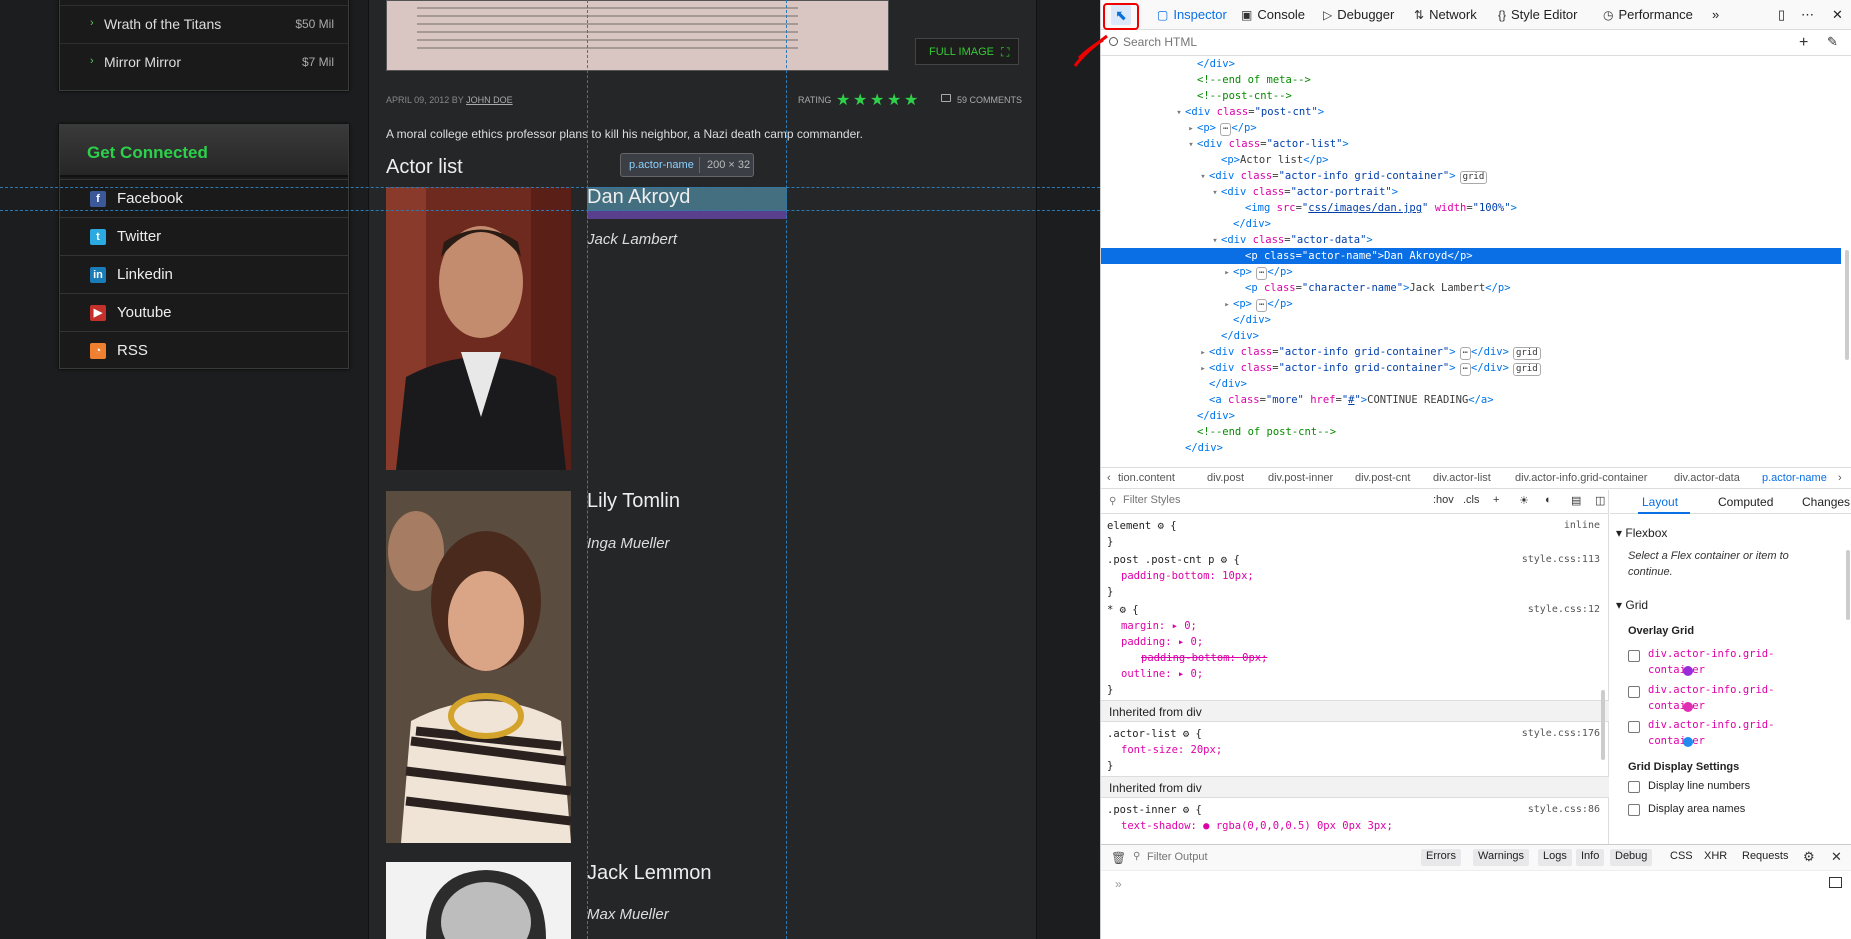 The image size is (1851, 939). Describe the element at coordinates (1471, 500) in the screenshot. I see `cls-toggle: .cls` at that location.